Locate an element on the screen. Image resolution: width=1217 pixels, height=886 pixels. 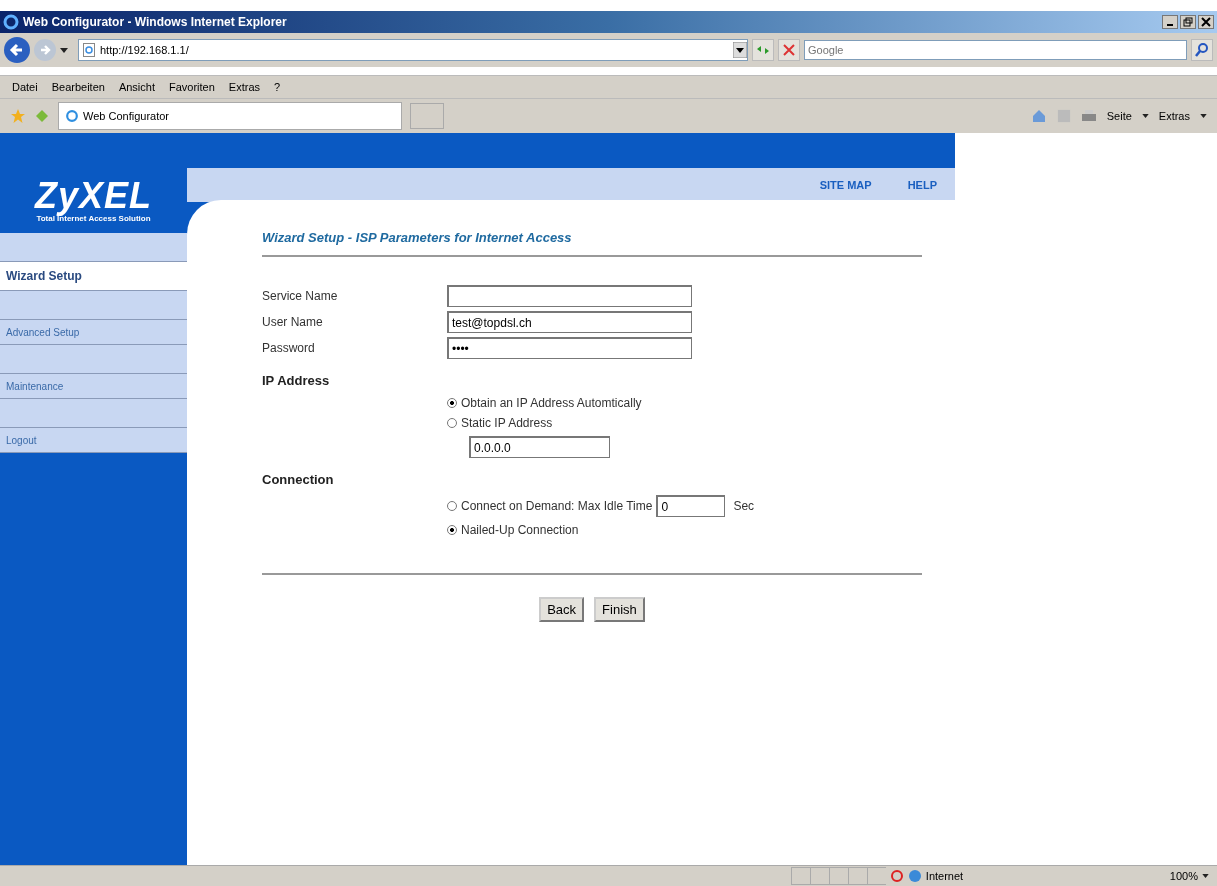
menu-item: Datei is located at coordinates (25, 87).